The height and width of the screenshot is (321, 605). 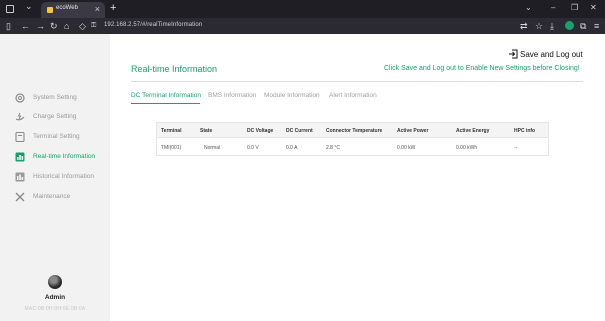 What do you see at coordinates (55, 116) in the screenshot?
I see `sidebar-item-label: Charge Setting` at bounding box center [55, 116].